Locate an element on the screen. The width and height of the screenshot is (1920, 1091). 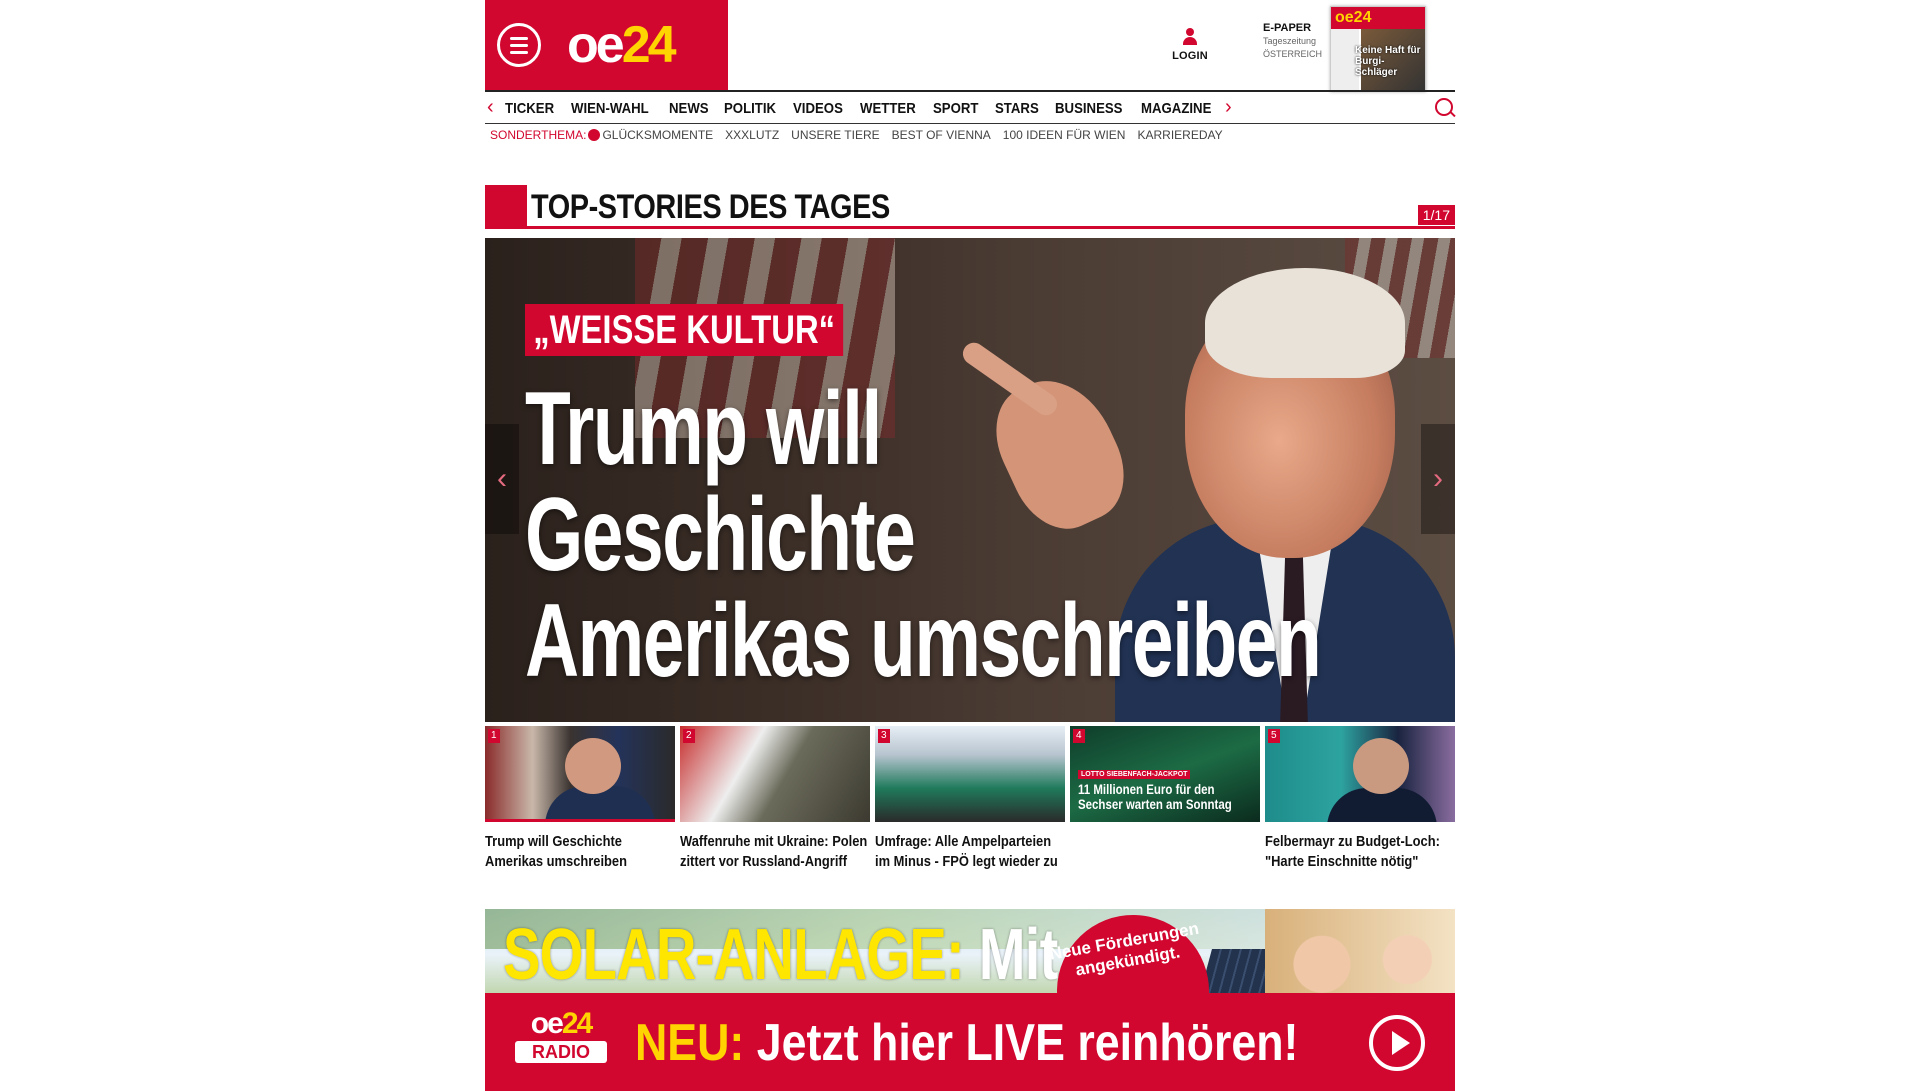
story-number: 3 is located at coordinates (884, 736).